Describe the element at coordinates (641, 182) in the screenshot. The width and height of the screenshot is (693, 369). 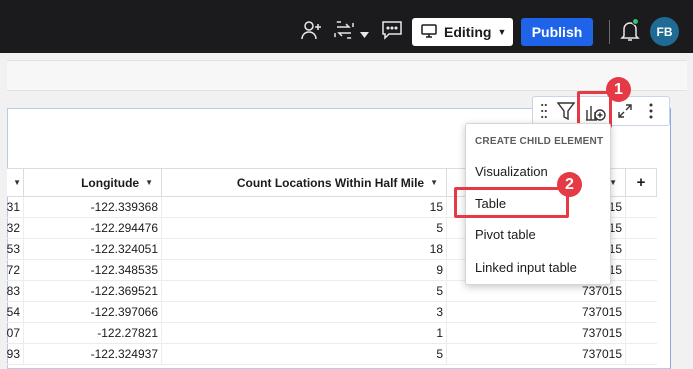
I see `add-column-button: +` at that location.